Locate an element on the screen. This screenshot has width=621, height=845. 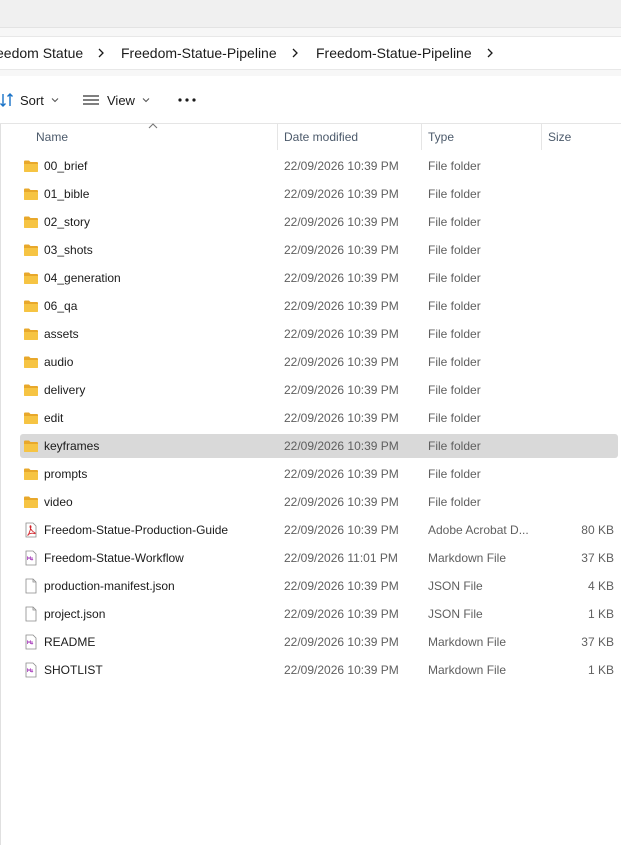
file-size: 4 KB is located at coordinates (600, 586).